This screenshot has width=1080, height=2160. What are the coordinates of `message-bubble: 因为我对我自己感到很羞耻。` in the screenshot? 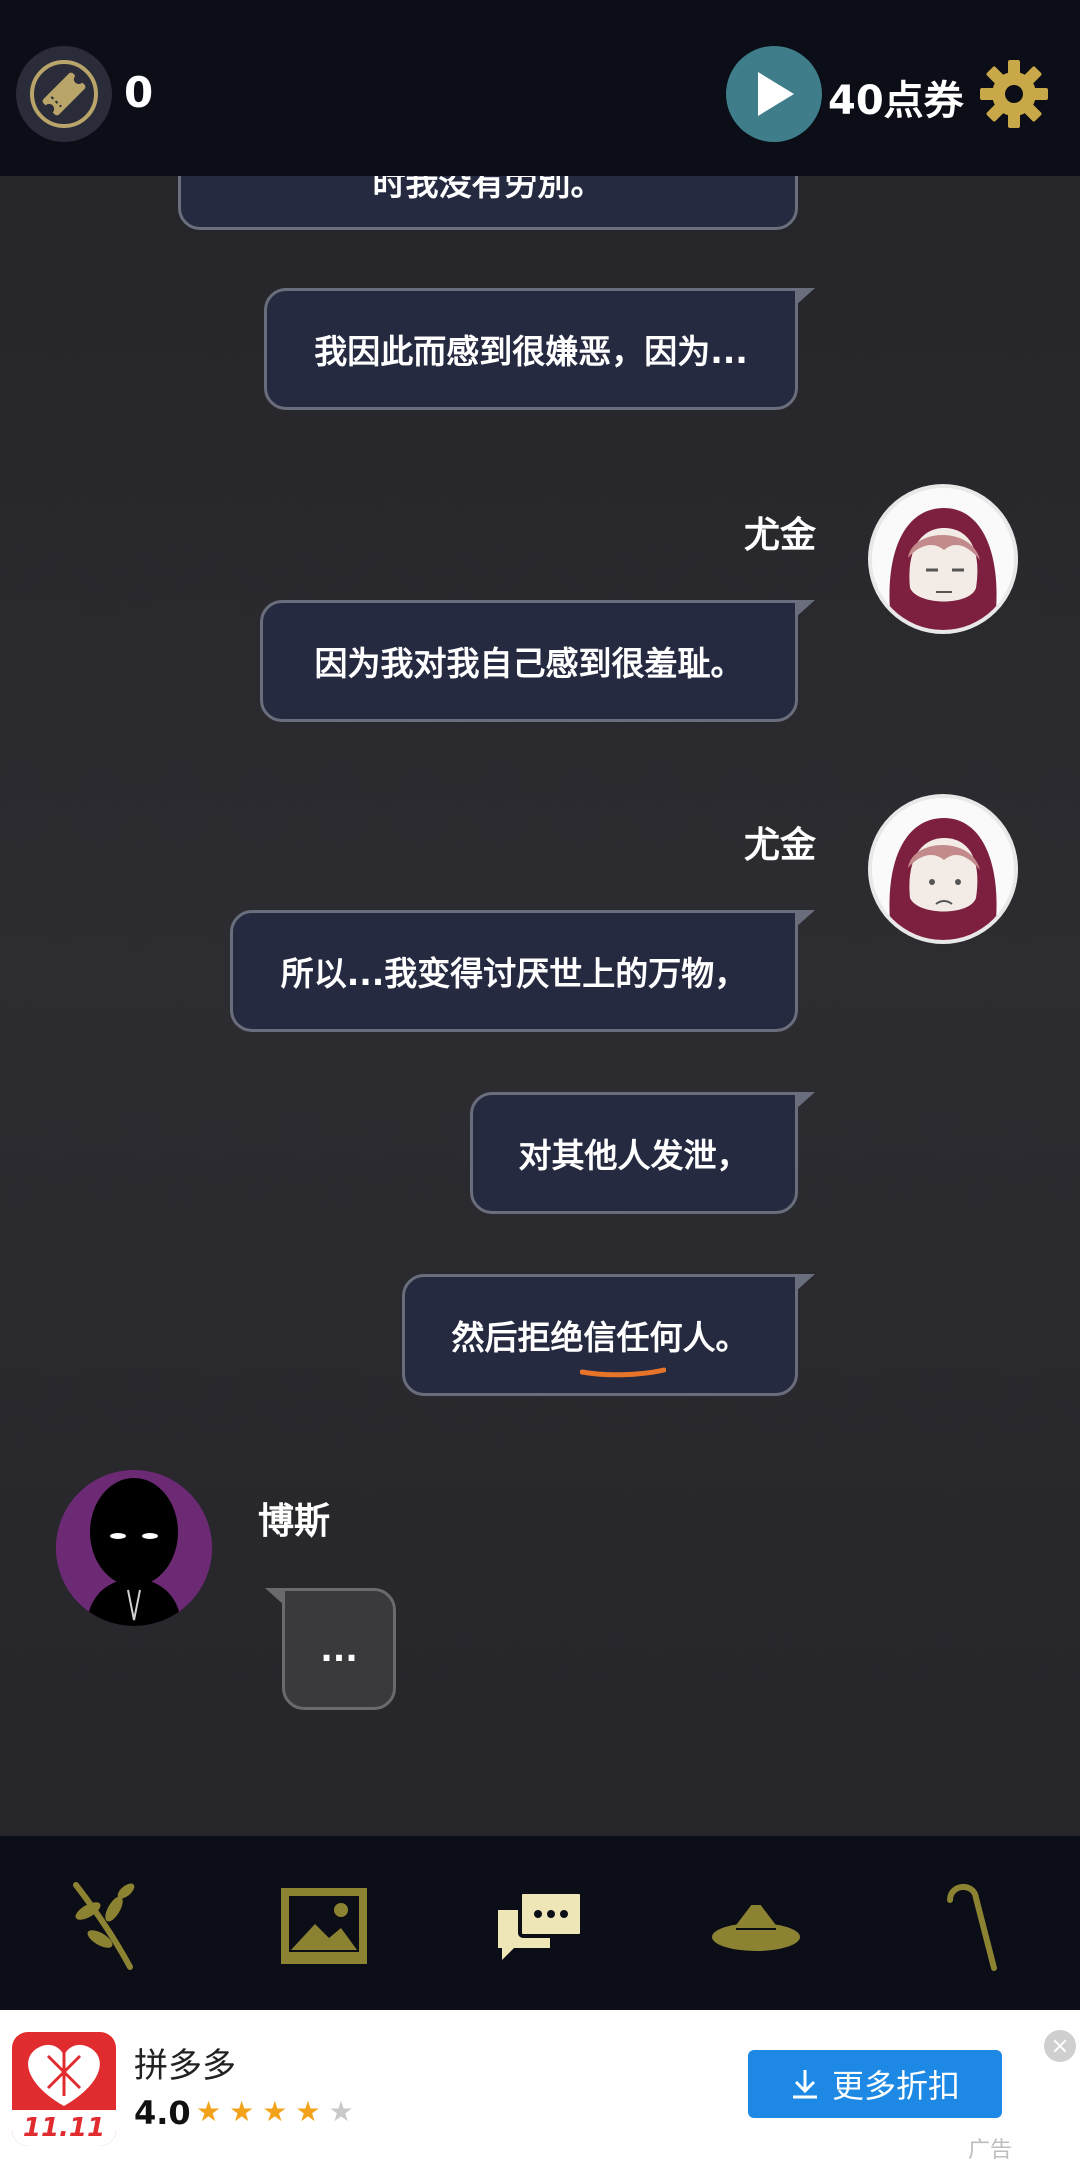 It's located at (537, 661).